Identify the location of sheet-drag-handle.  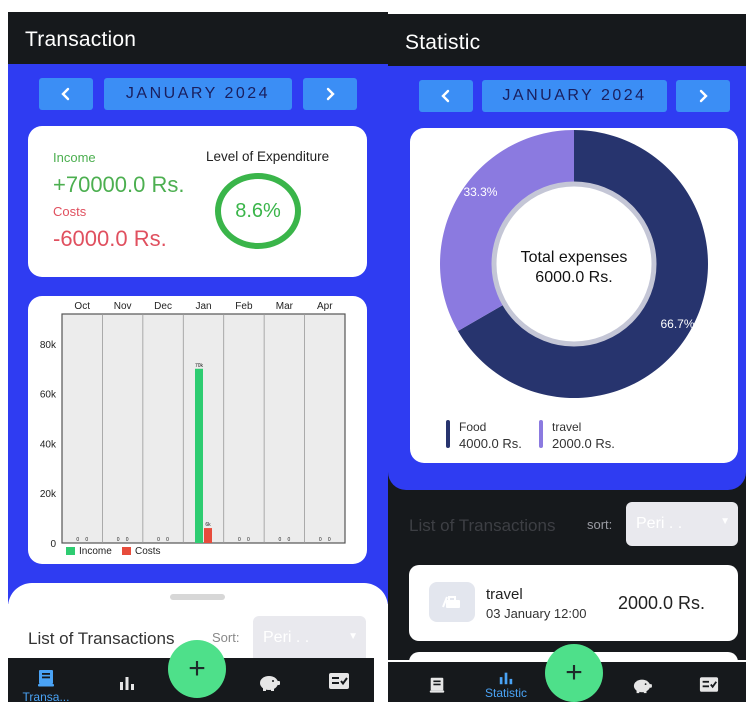
(197, 597).